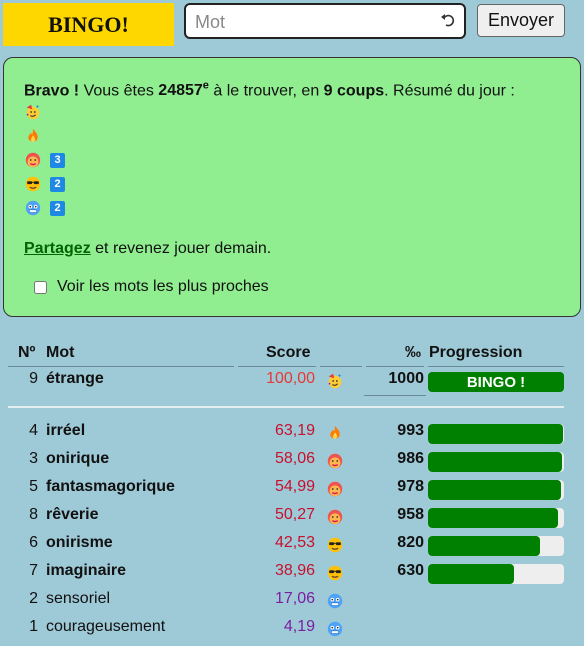 The height and width of the screenshot is (646, 584). What do you see at coordinates (476, 352) in the screenshot?
I see `header-progress: Progression` at bounding box center [476, 352].